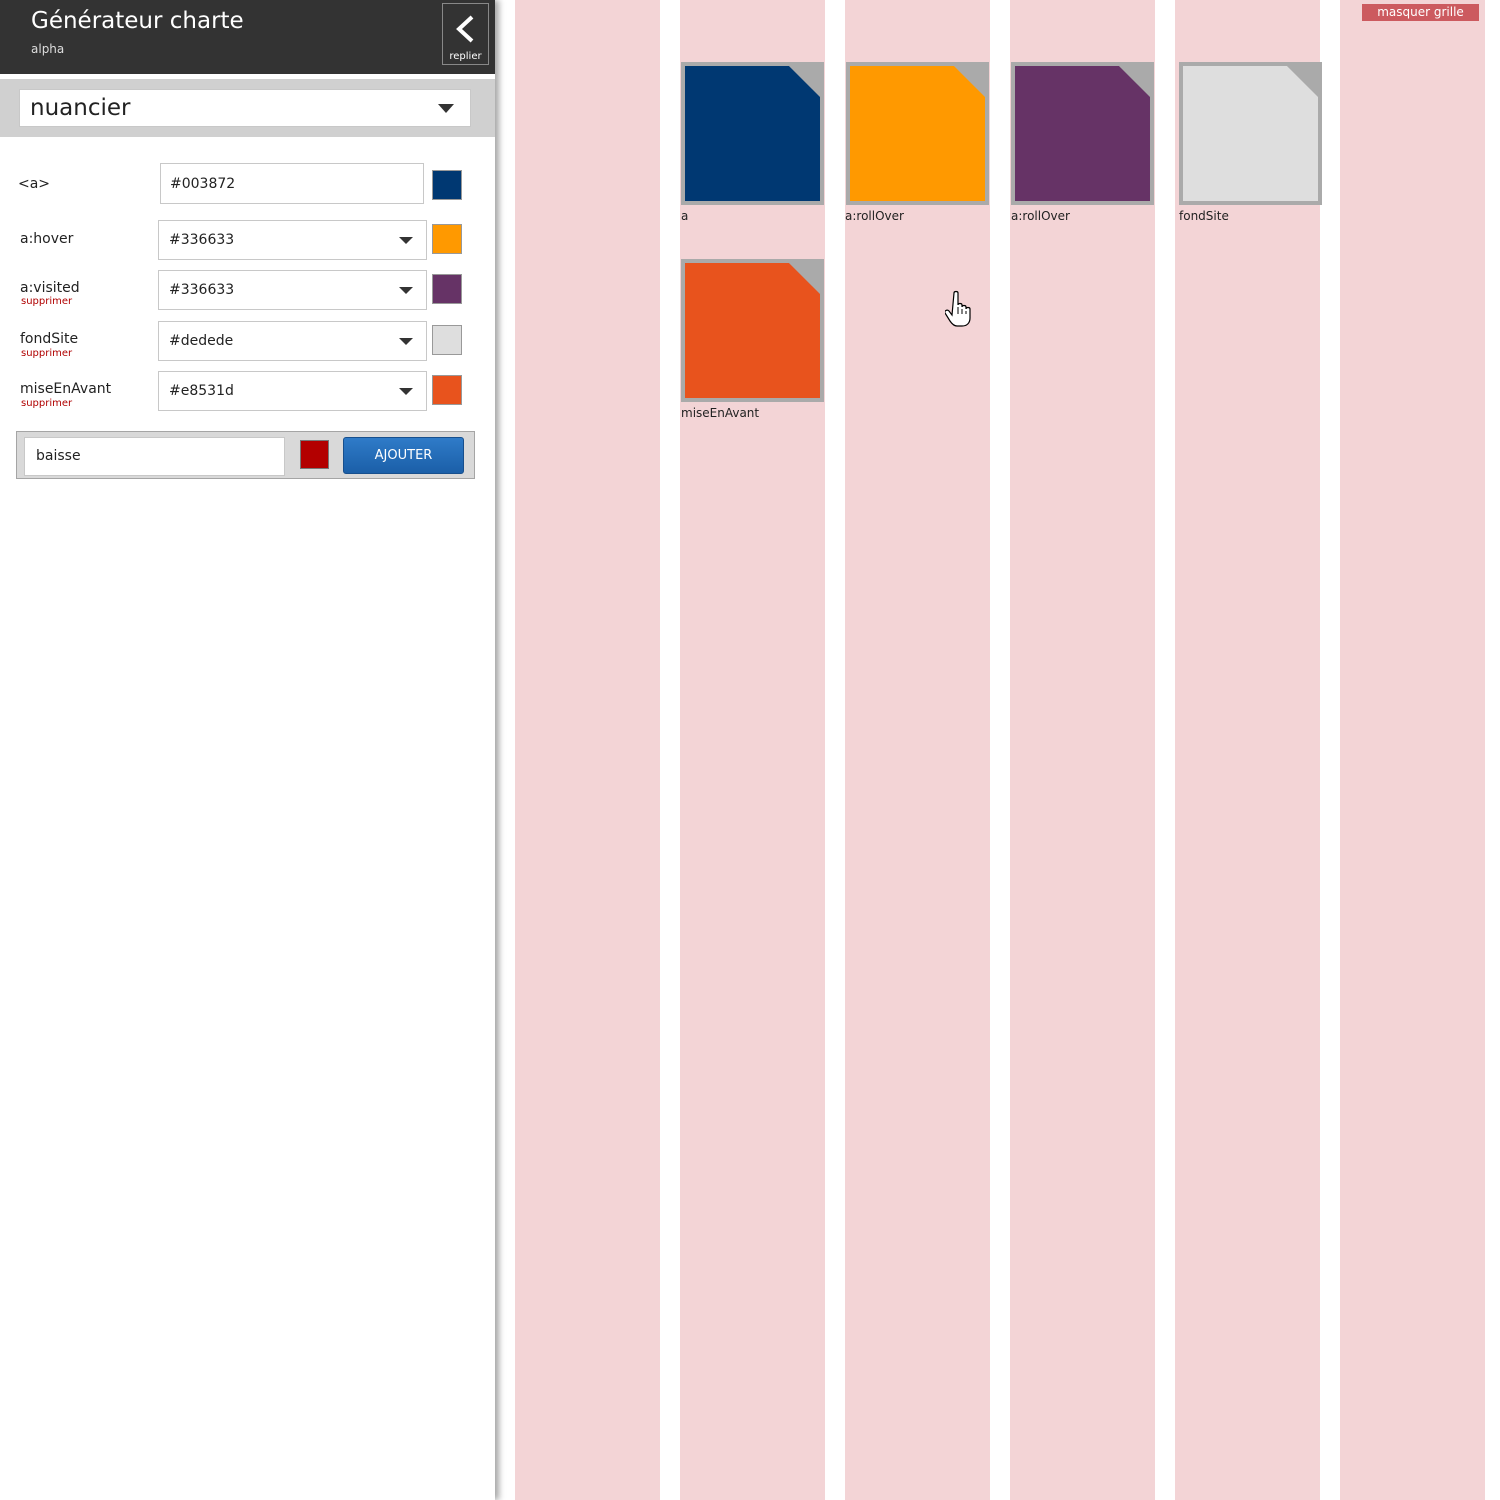  I want to click on add-color-form: baisse AJOUTER, so click(245, 455).